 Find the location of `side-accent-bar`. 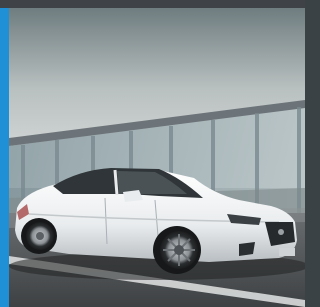

side-accent-bar is located at coordinates (4, 157).